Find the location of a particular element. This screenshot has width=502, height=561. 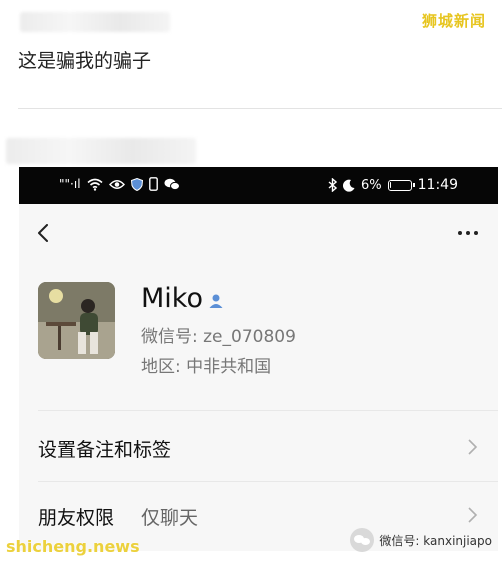

status-right-icons: 6% 11:49 is located at coordinates (393, 185).